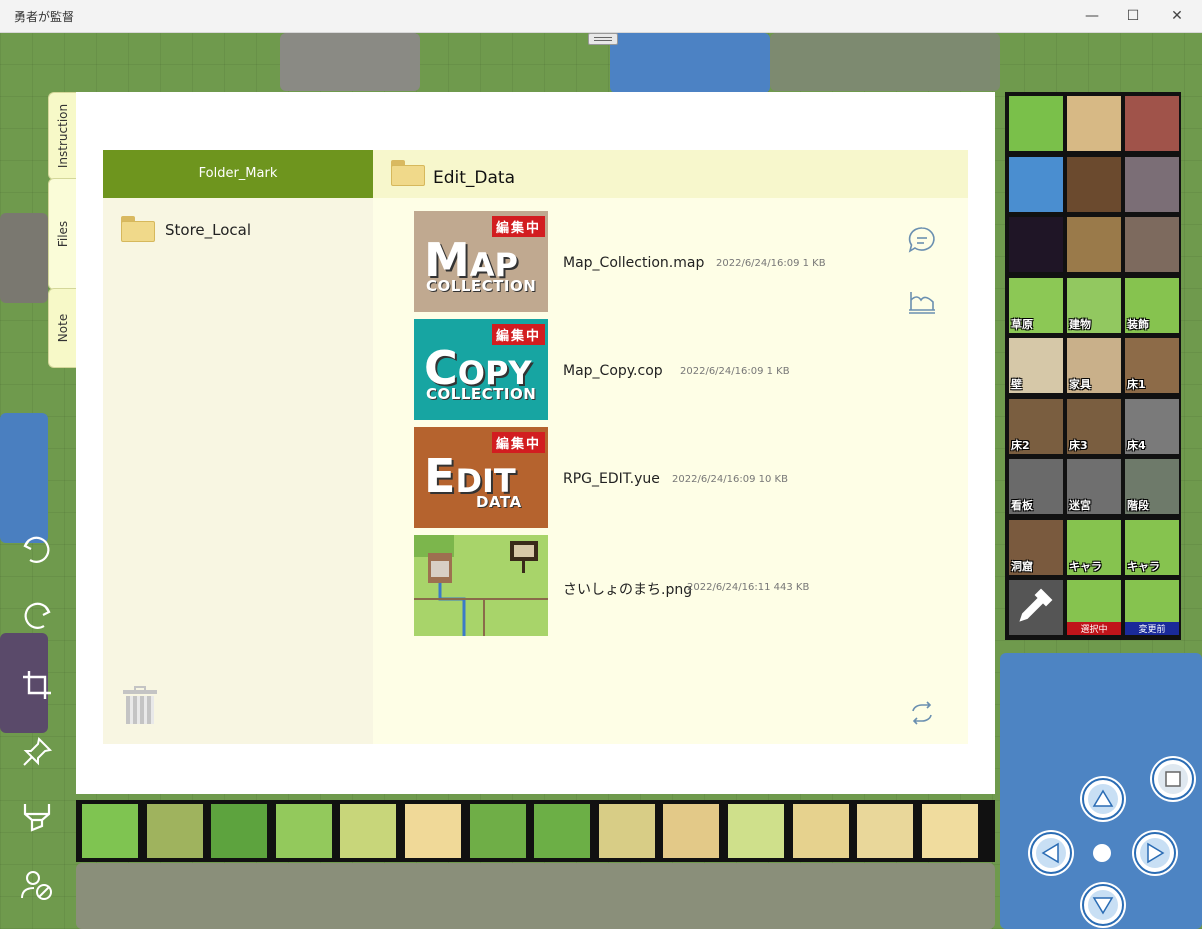 This screenshot has width=1202, height=929. I want to click on palette-tile: 床2, so click(1036, 426).